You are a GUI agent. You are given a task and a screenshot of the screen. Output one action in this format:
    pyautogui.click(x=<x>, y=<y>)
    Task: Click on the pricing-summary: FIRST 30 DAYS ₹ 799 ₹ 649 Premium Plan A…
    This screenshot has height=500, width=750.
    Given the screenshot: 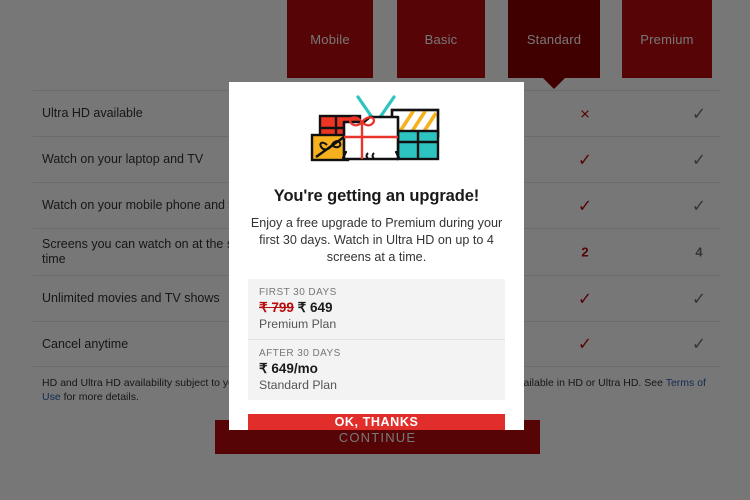 What is the action you would take?
    pyautogui.click(x=376, y=339)
    